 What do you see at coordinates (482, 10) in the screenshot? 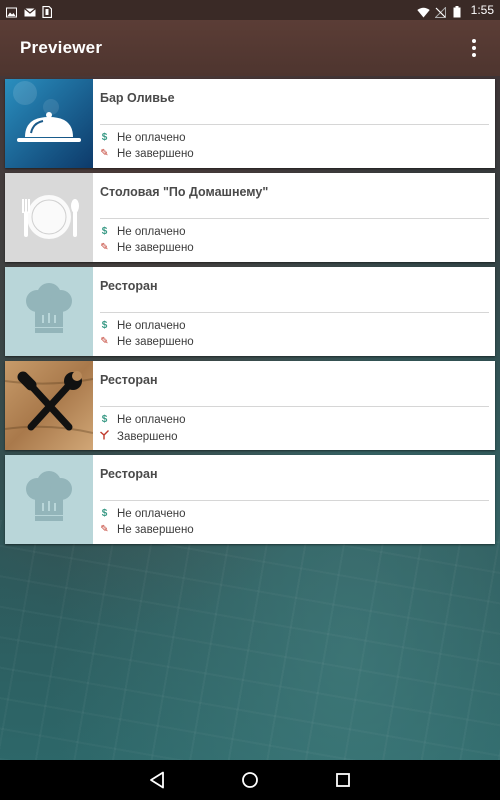
I see `clock: 1:55` at bounding box center [482, 10].